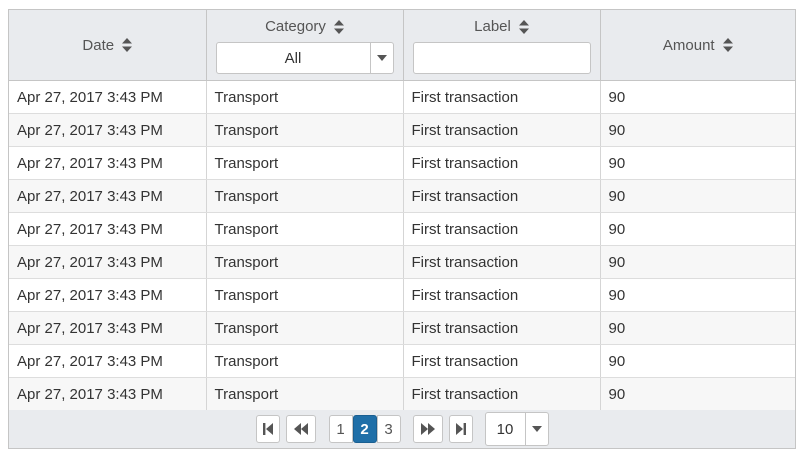 The width and height of the screenshot is (806, 460). What do you see at coordinates (364, 429) in the screenshot?
I see `page-2-button: 2` at bounding box center [364, 429].